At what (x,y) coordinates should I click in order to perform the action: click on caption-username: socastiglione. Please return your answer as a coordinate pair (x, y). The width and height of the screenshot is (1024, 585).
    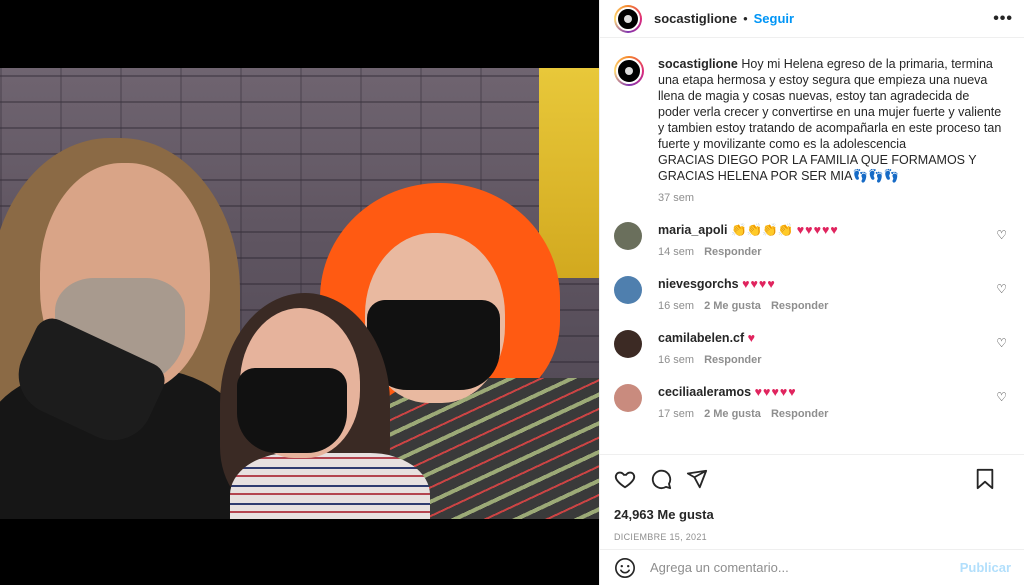
    Looking at the image, I should click on (698, 64).